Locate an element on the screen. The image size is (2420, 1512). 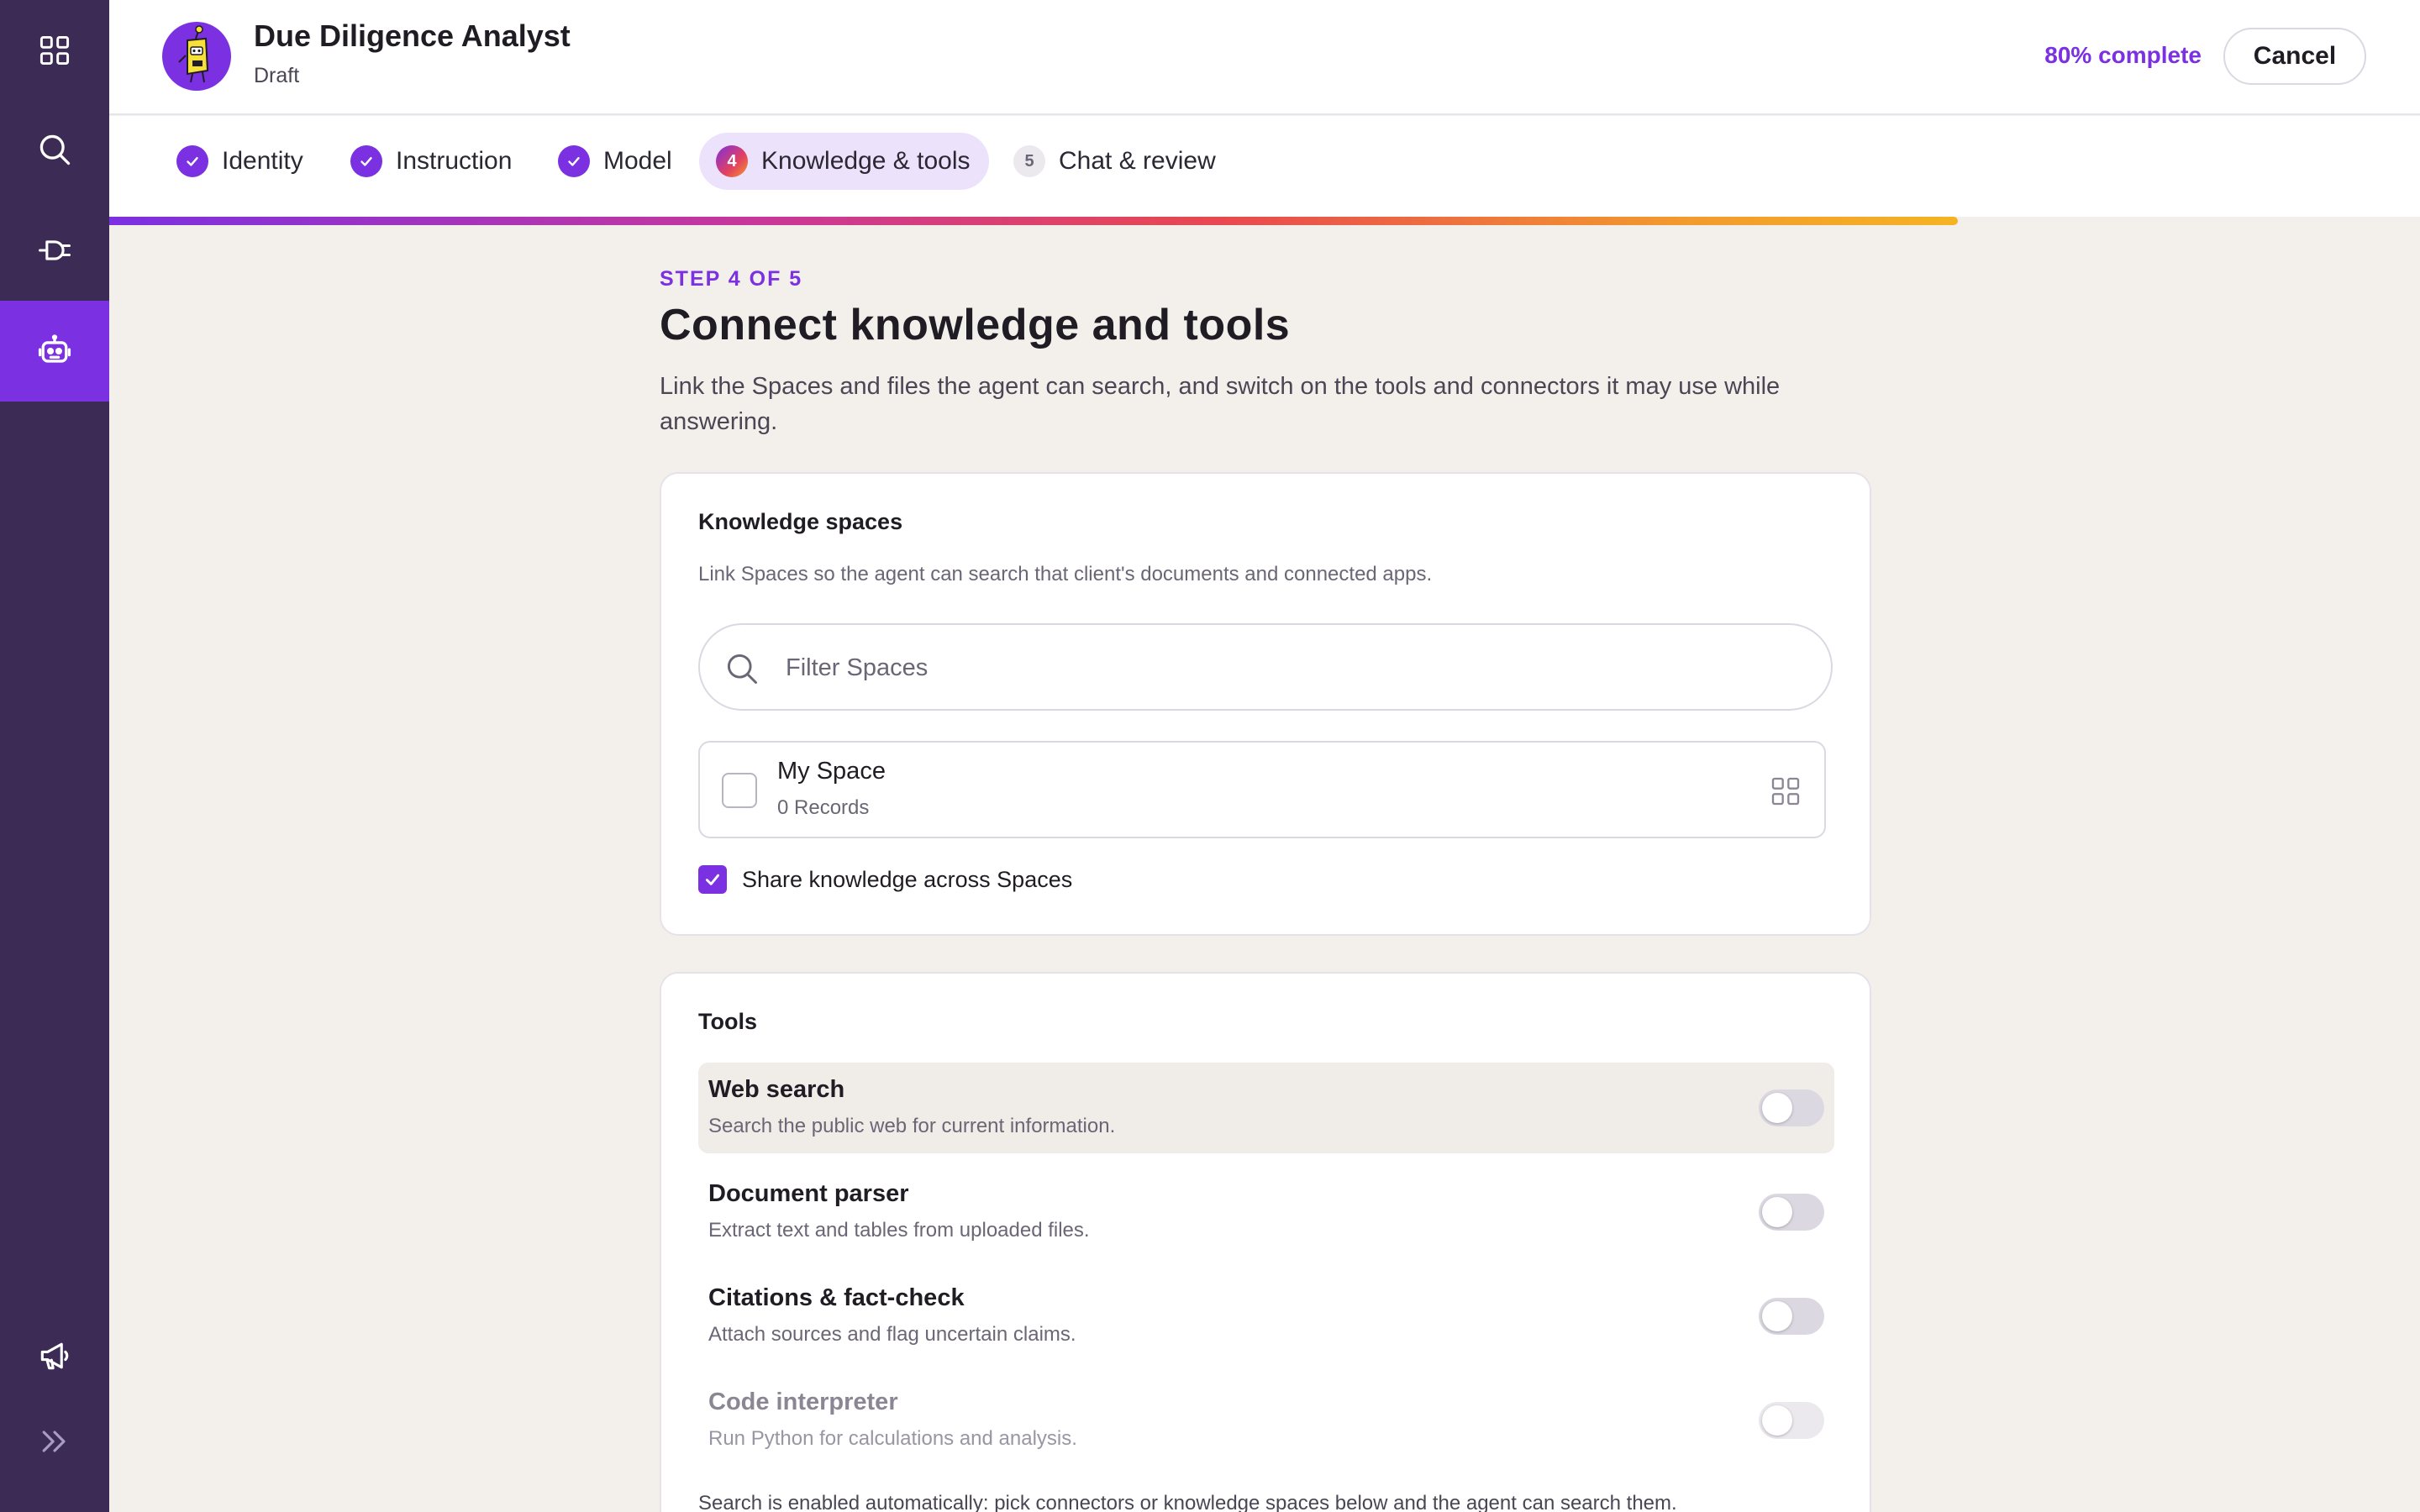
document-parser-toggle is located at coordinates (1792, 1212).